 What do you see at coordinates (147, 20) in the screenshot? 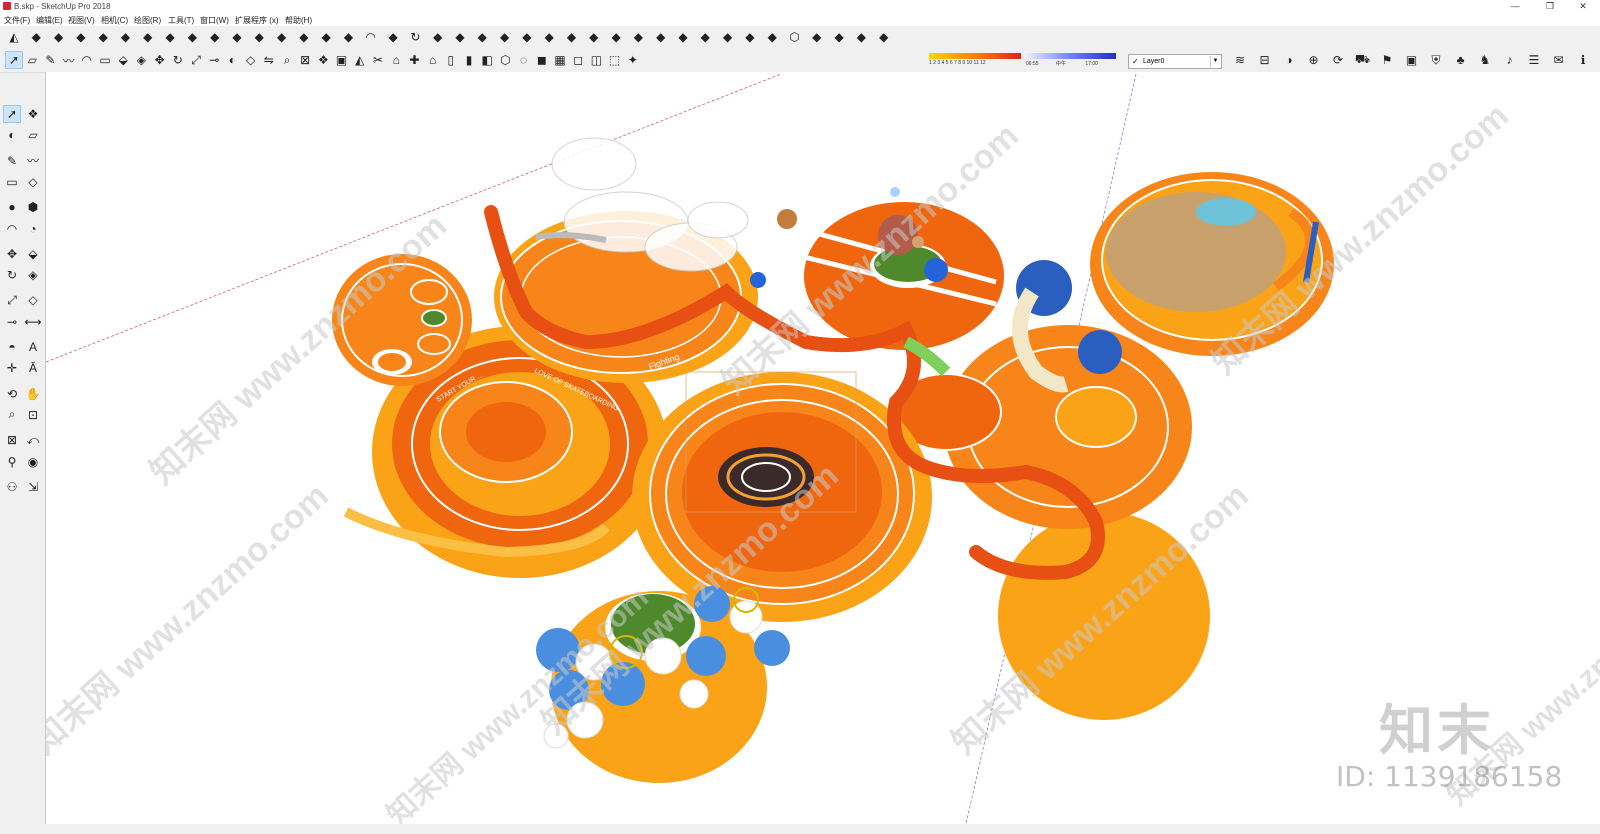
I see `menu-draw: 绘图(R)` at bounding box center [147, 20].